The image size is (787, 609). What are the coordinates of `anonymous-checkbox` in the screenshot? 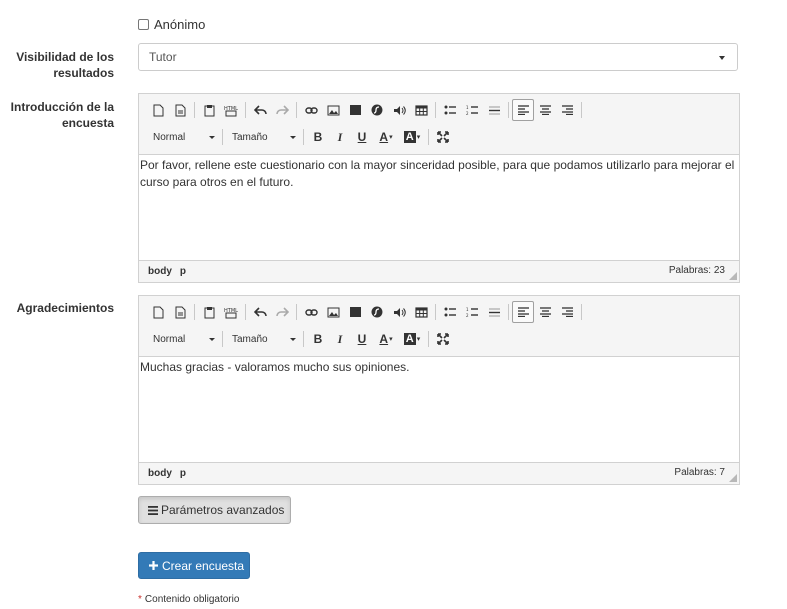 It's located at (143, 24).